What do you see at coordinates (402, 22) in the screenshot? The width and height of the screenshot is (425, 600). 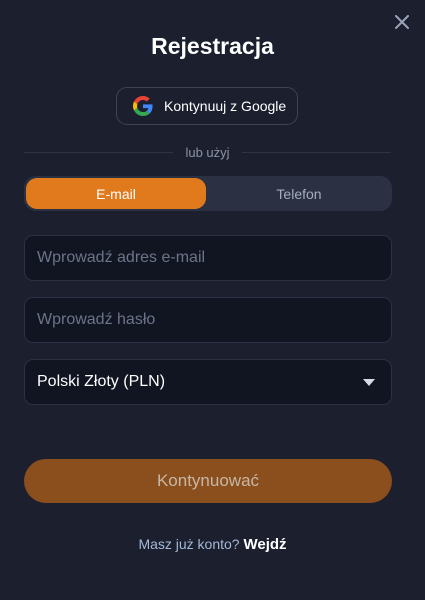 I see `close-icon` at bounding box center [402, 22].